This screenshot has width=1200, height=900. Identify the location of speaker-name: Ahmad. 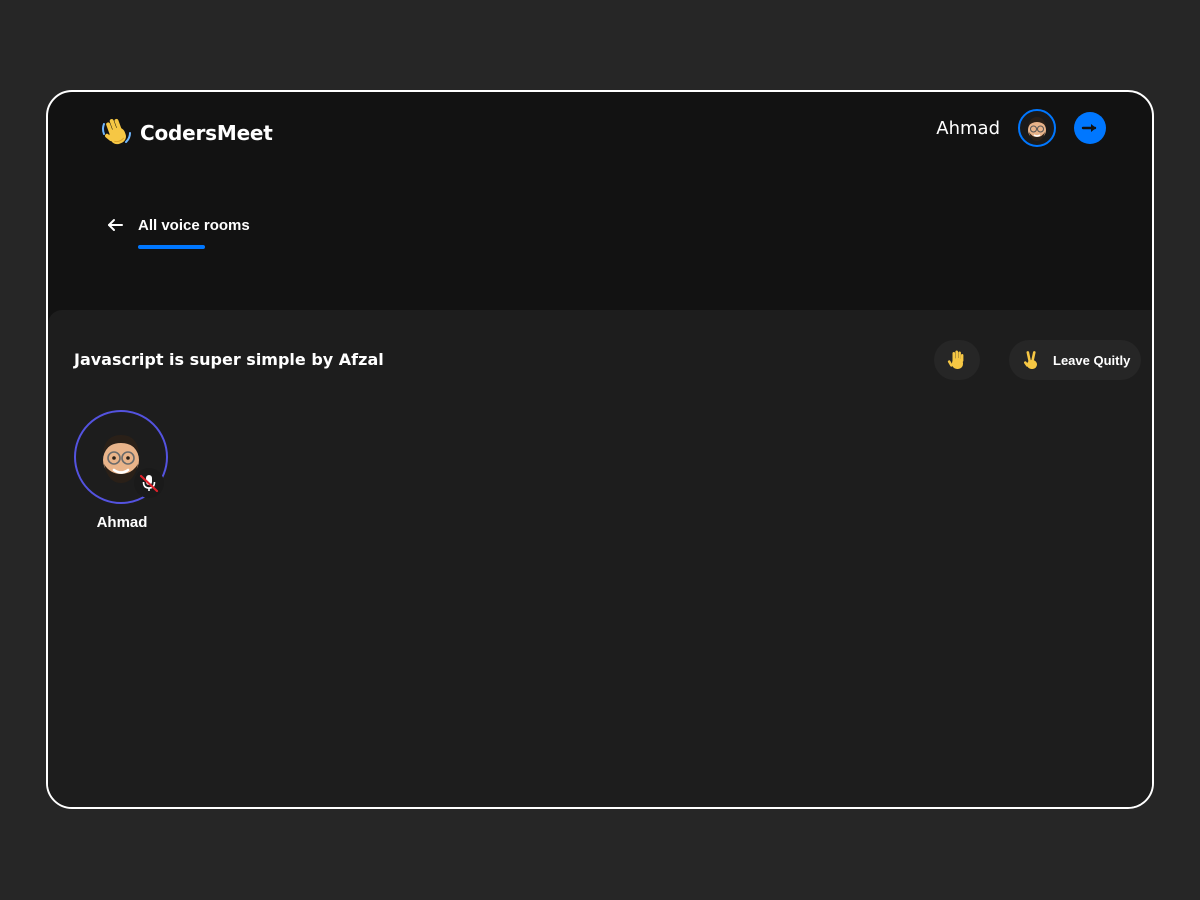
(122, 522).